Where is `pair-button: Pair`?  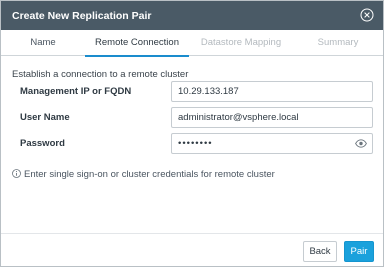
pair-button: Pair is located at coordinates (359, 251).